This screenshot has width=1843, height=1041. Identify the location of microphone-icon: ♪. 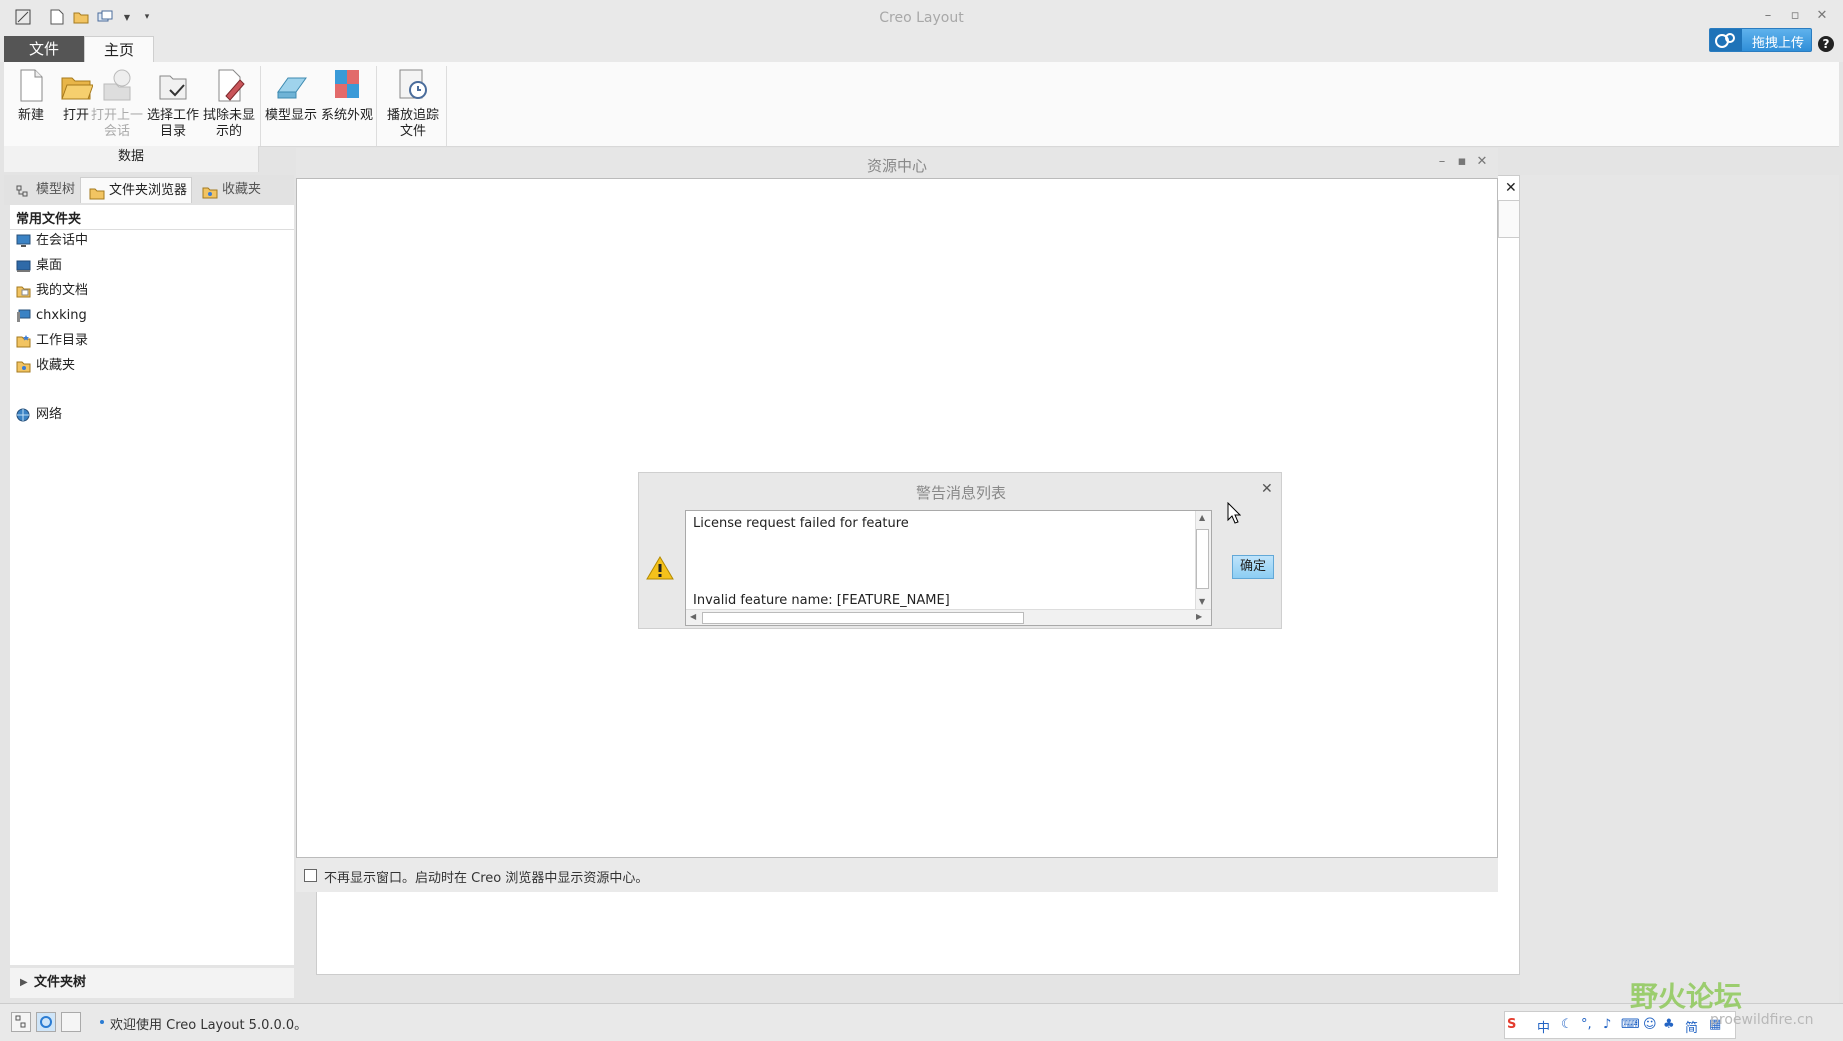
(1607, 1024).